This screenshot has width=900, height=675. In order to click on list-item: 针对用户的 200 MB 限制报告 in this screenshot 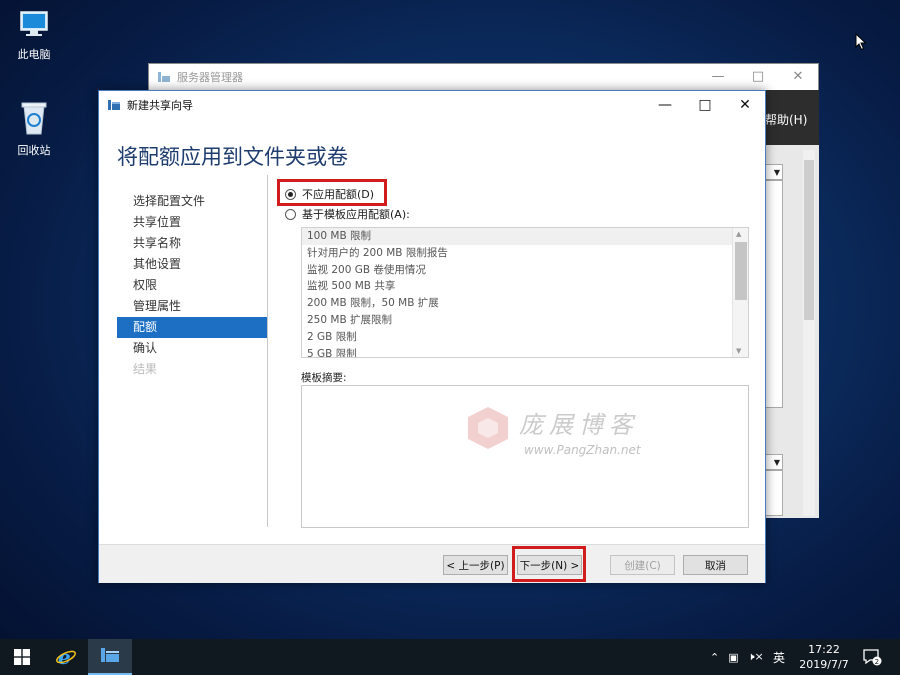, I will do `click(517, 253)`.